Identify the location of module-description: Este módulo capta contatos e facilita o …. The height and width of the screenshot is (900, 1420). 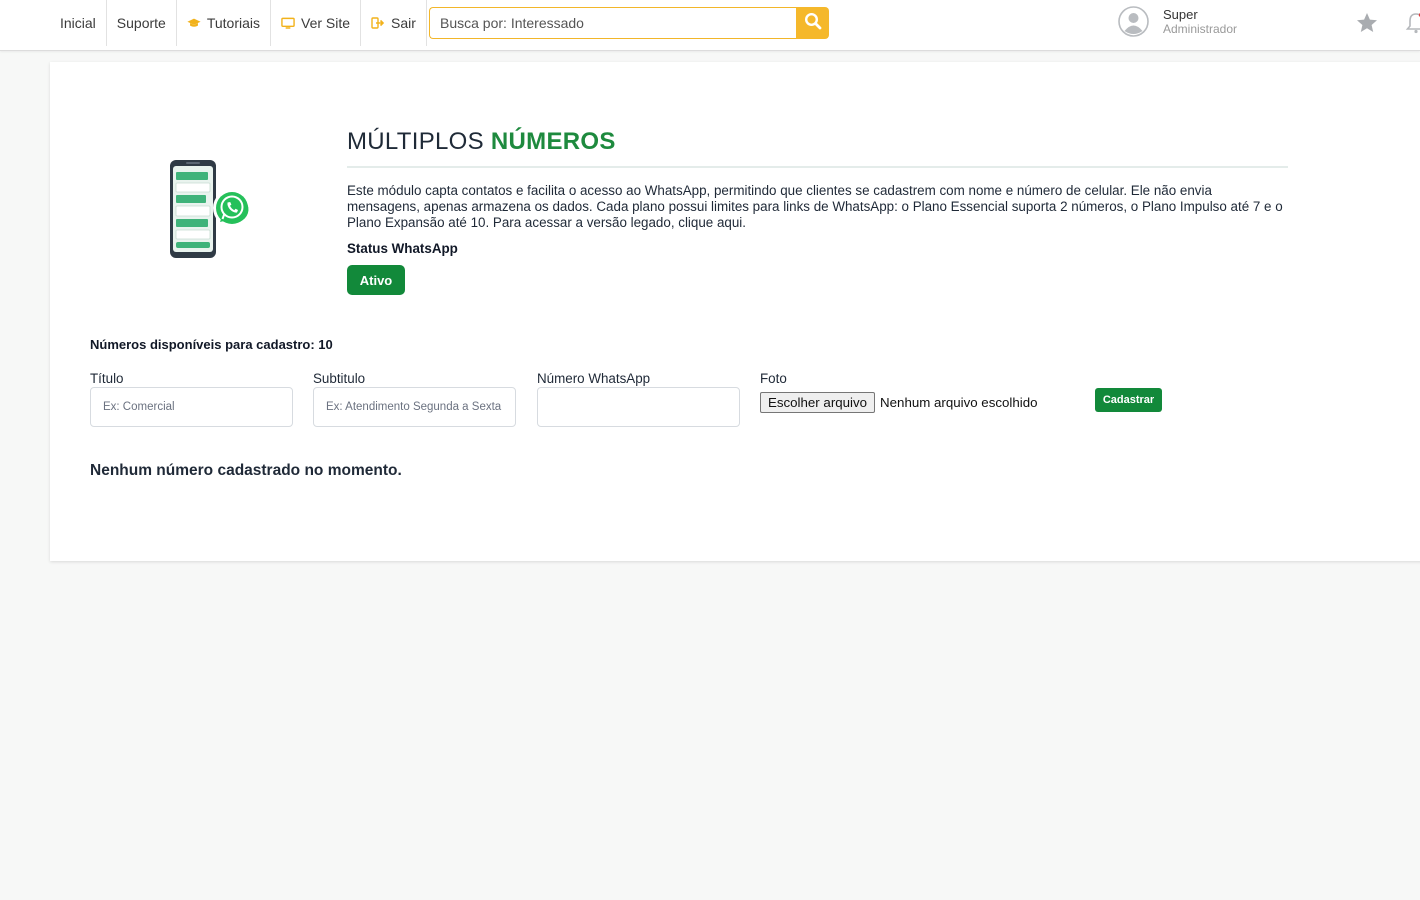
(815, 206).